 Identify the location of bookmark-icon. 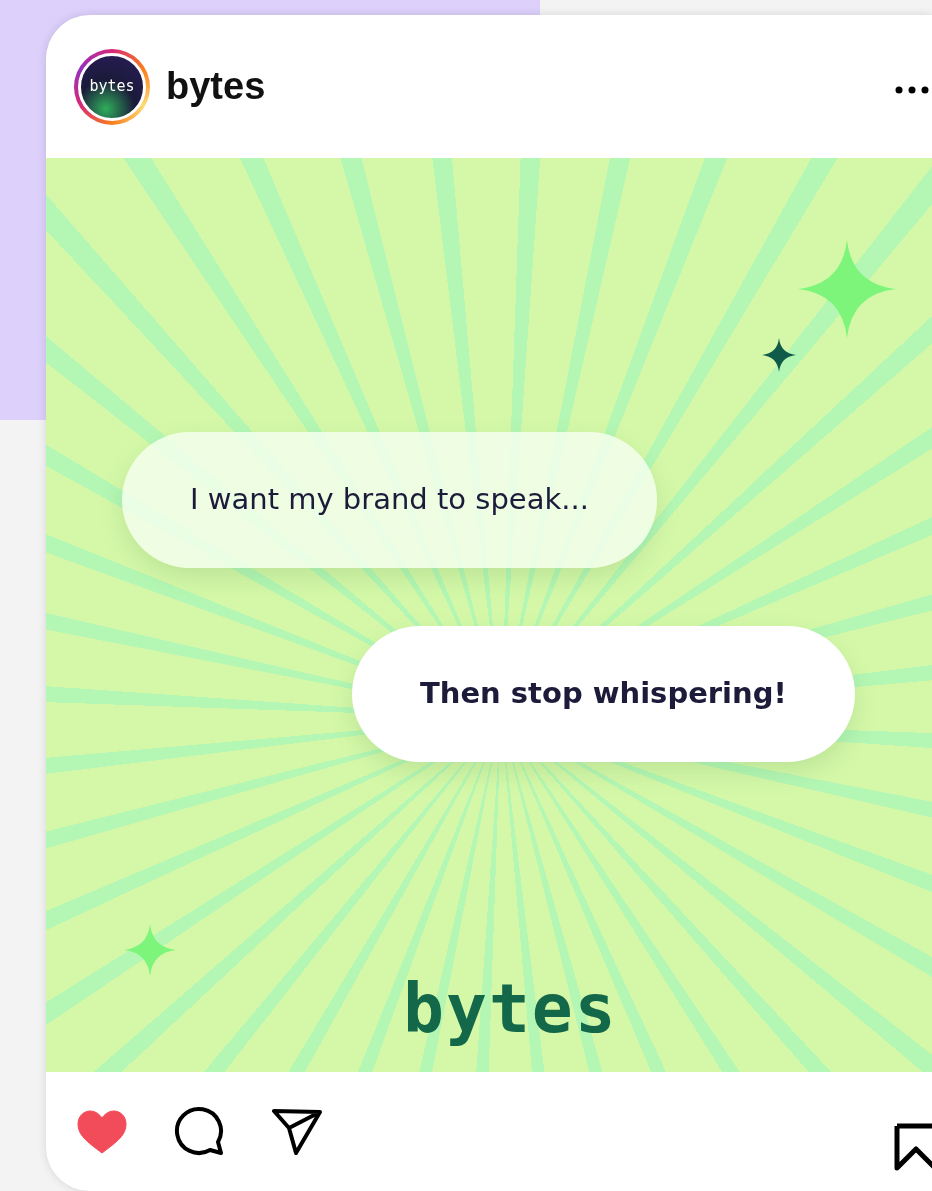
(913, 1147).